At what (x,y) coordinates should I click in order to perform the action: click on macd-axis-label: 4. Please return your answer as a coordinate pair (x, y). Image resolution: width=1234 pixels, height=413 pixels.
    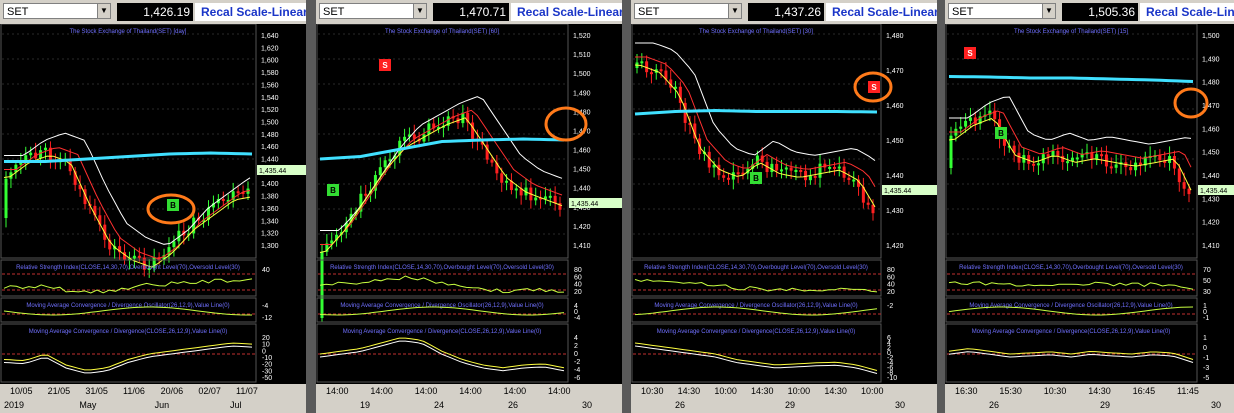
    Looking at the image, I should click on (576, 338).